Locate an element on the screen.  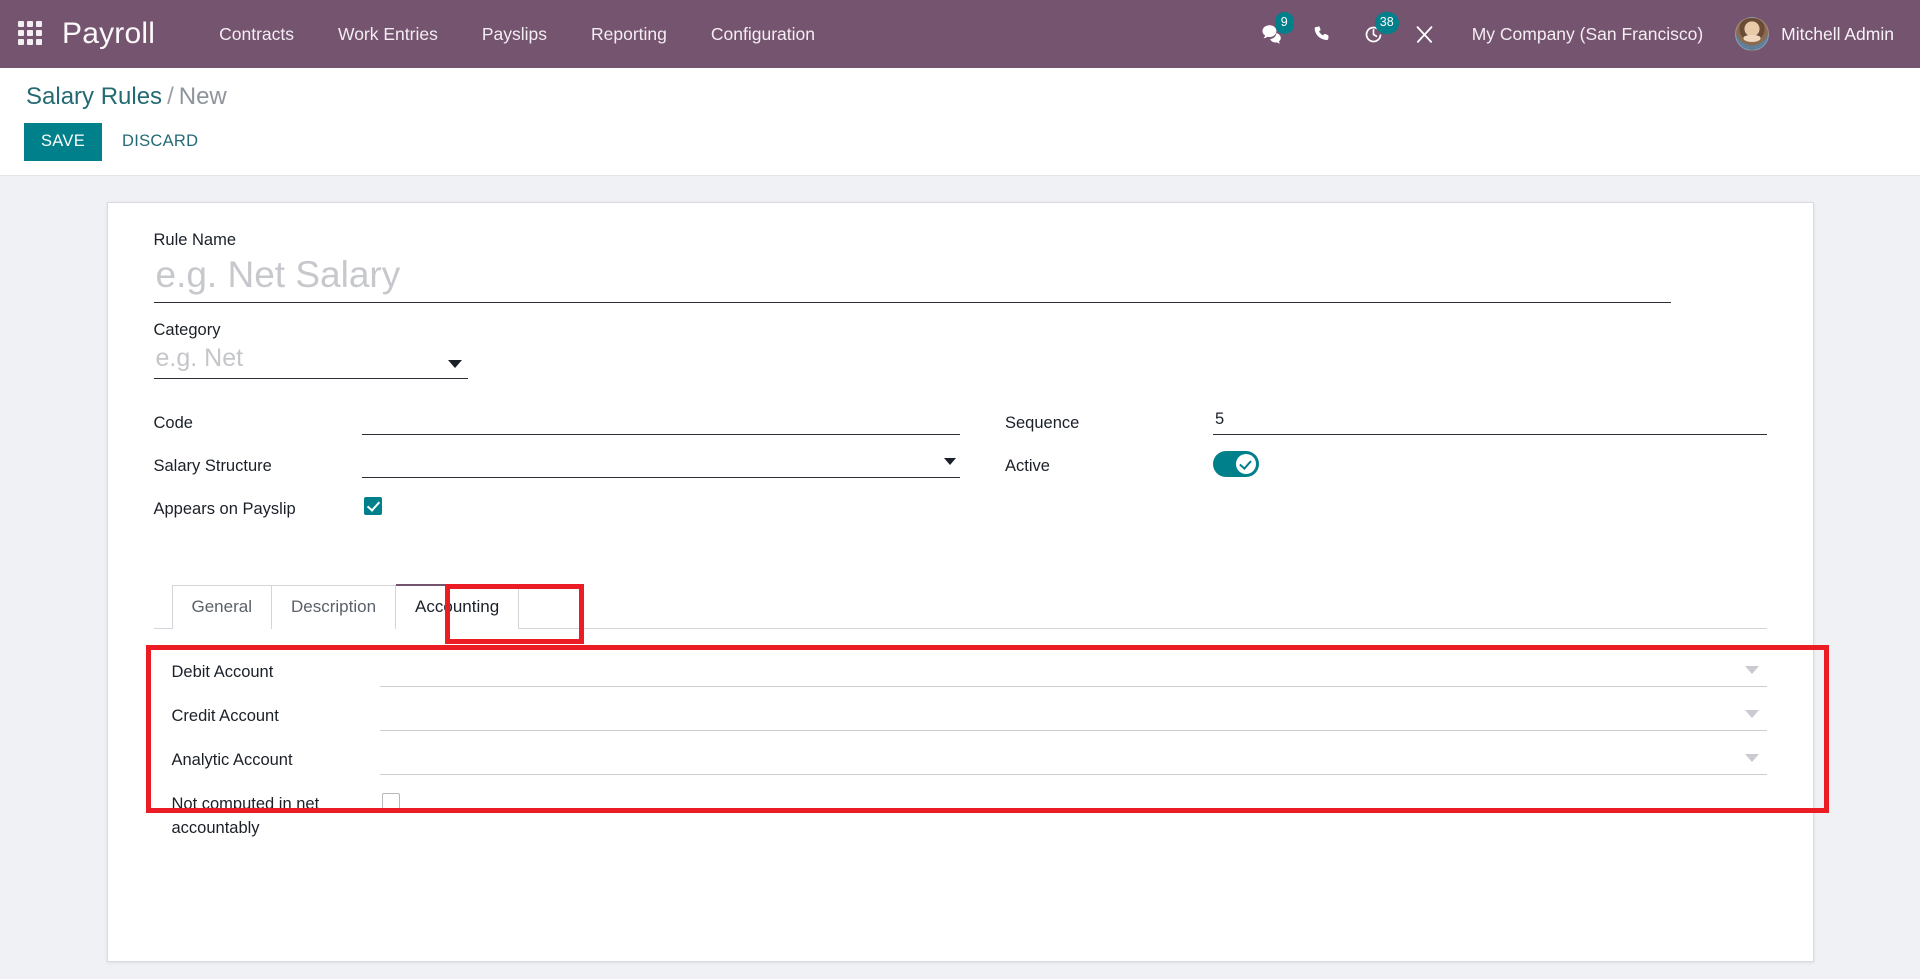
breadcrumb-salary-rules: Salary Rules is located at coordinates (94, 96).